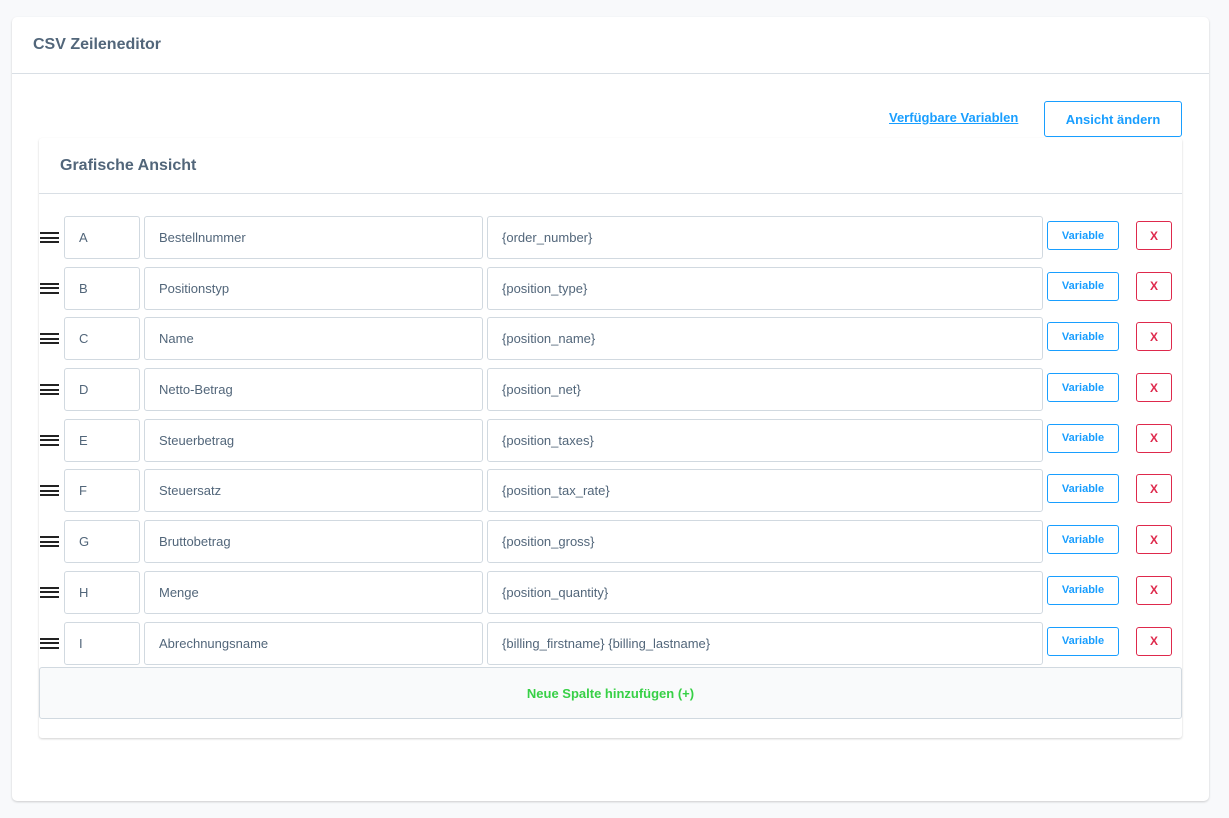  Describe the element at coordinates (610, 693) in the screenshot. I see `add-column-button: Neue Spalte hinzufügen (+)` at that location.